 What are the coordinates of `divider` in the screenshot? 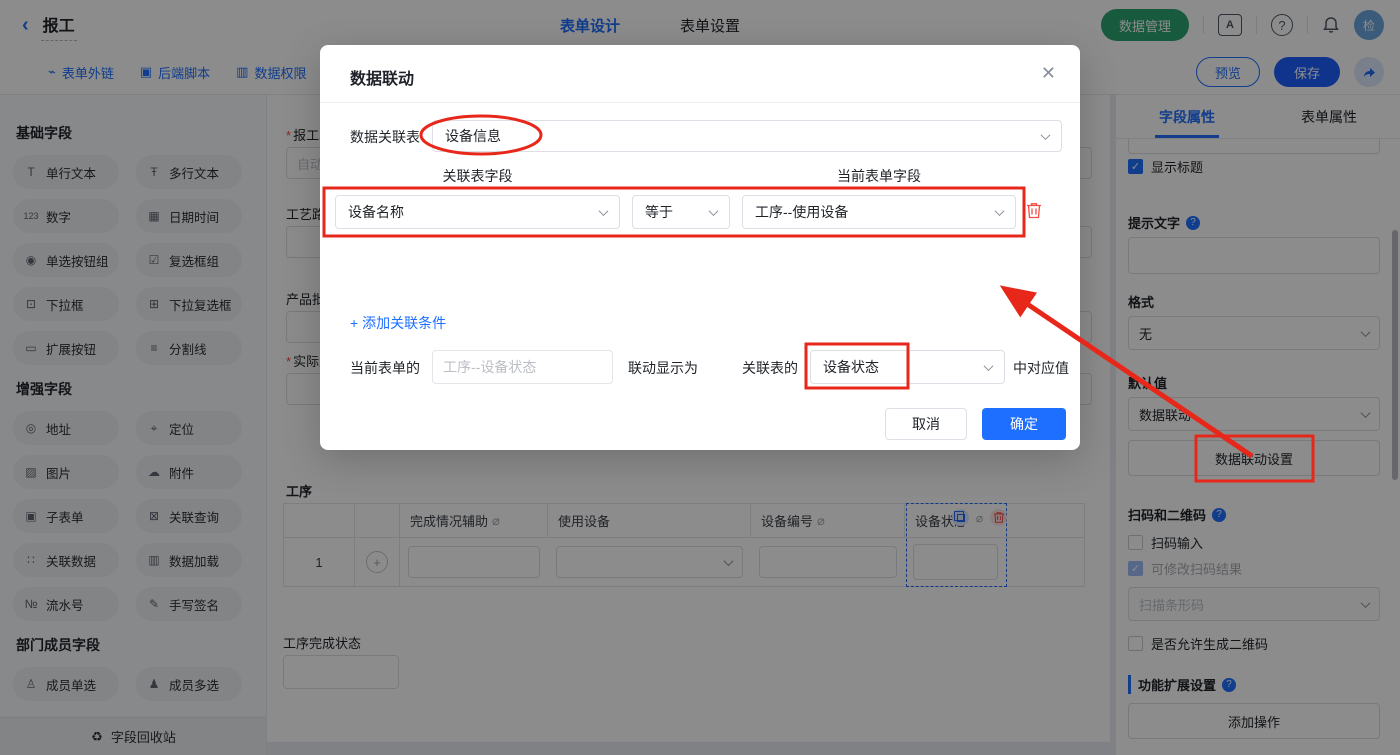 It's located at (700, 102).